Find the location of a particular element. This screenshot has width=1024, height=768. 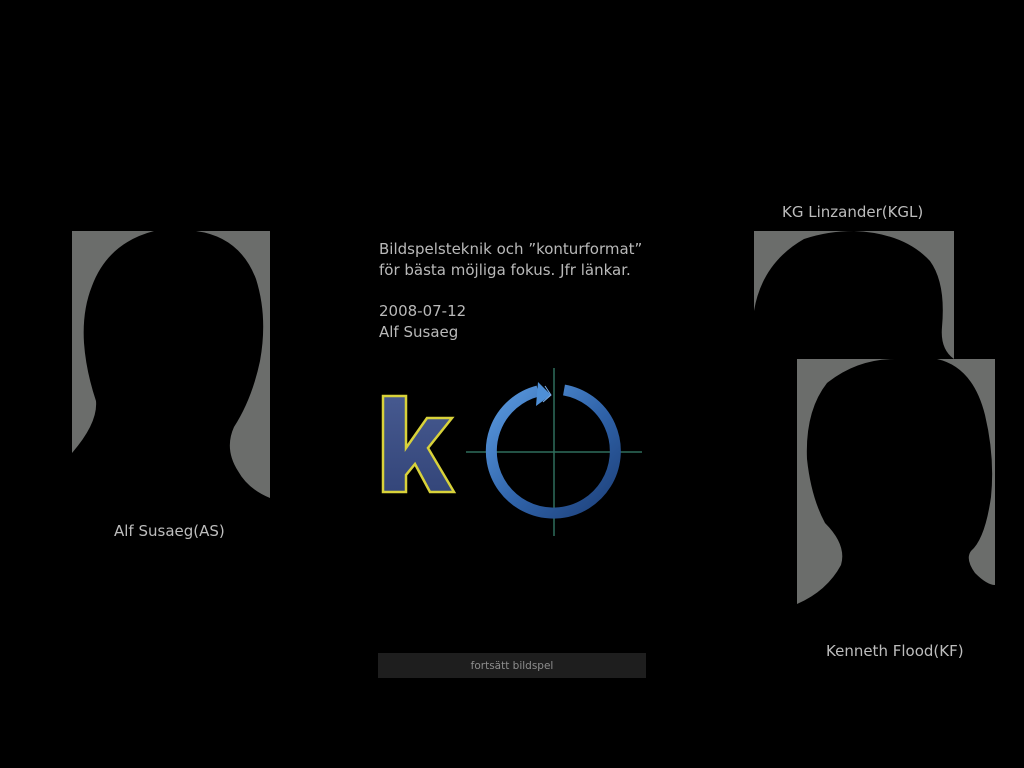

description-line-1: Bildspelsteknik och ”konturformat” is located at coordinates (511, 249).